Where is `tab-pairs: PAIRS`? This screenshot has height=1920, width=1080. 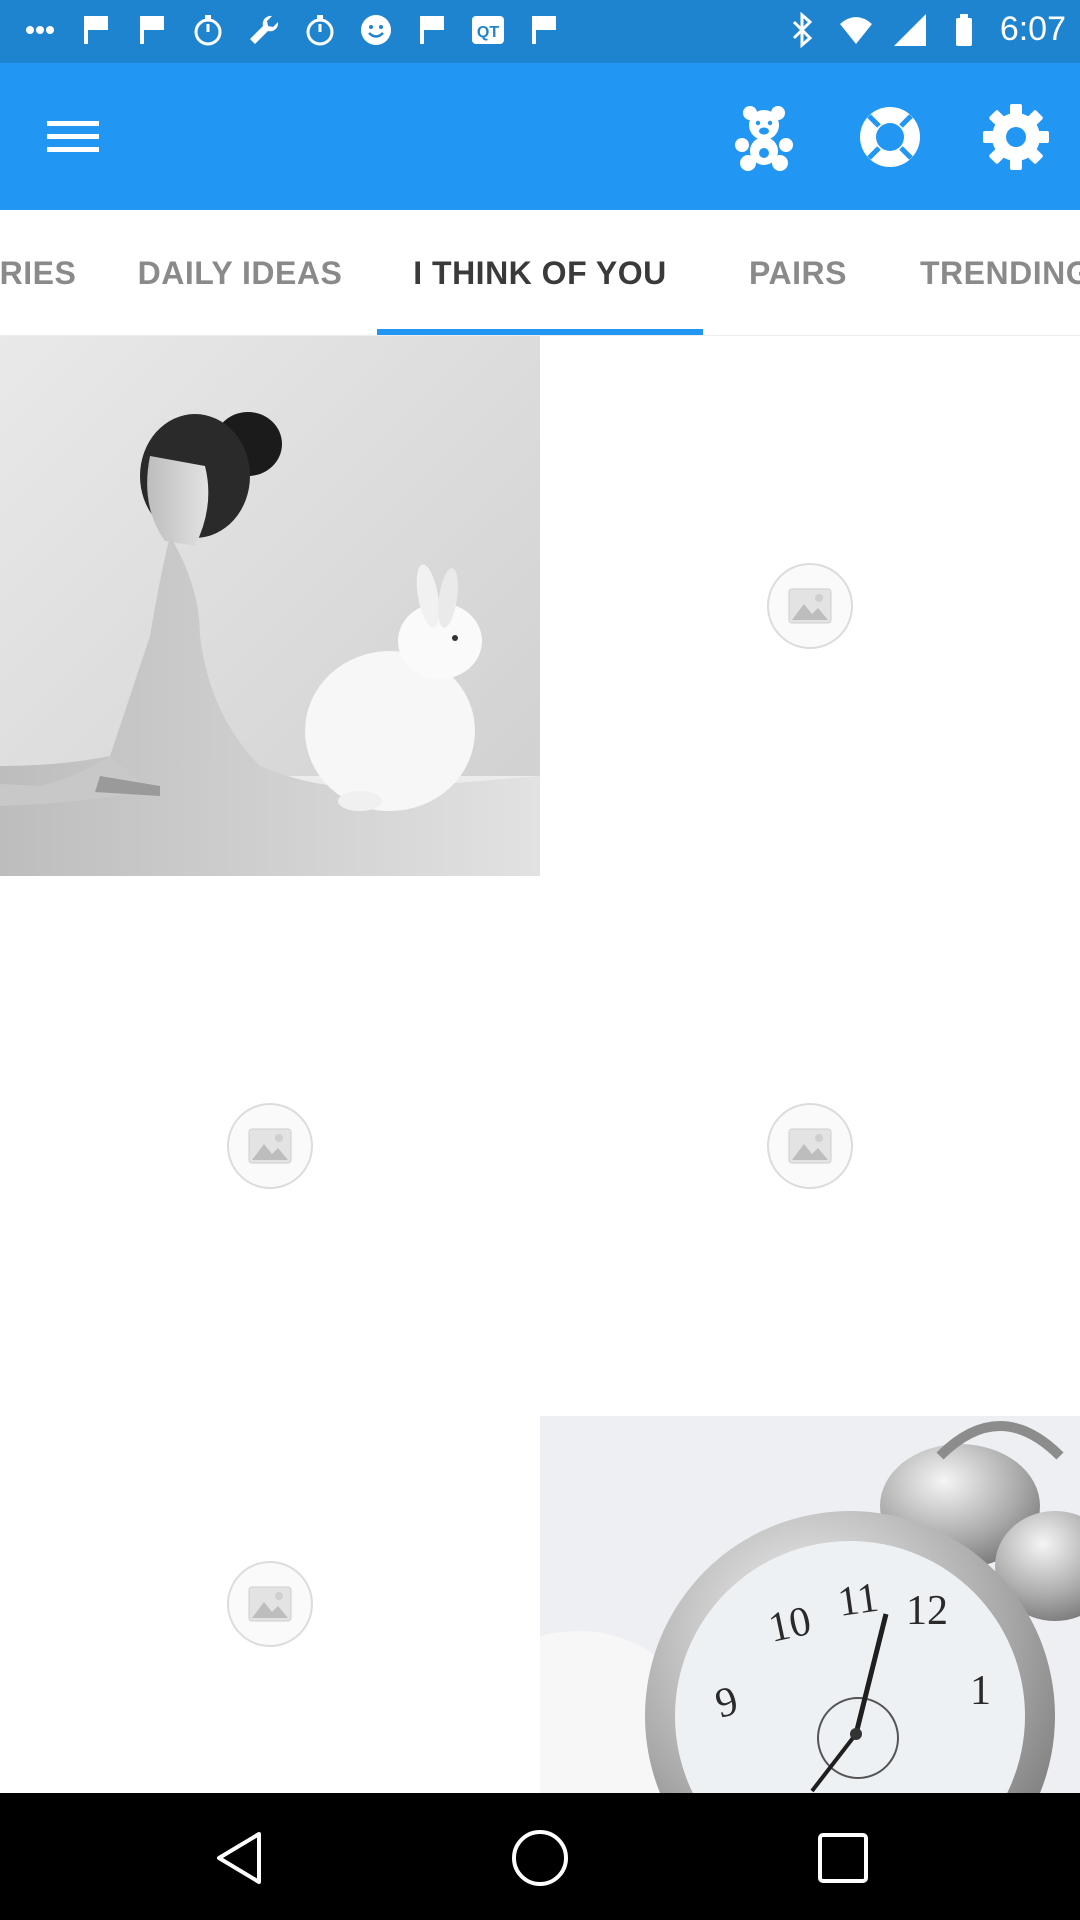
tab-pairs: PAIRS is located at coordinates (798, 272).